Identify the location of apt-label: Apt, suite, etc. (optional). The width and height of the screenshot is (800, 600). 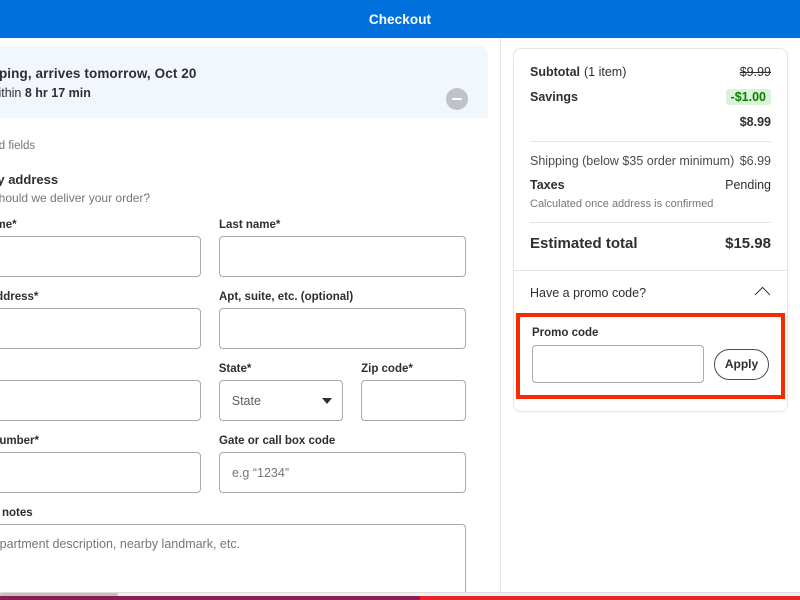
(286, 297).